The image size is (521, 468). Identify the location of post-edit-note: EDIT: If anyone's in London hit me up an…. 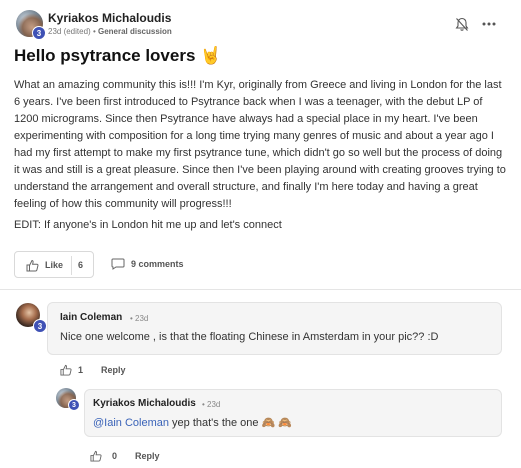
(148, 225).